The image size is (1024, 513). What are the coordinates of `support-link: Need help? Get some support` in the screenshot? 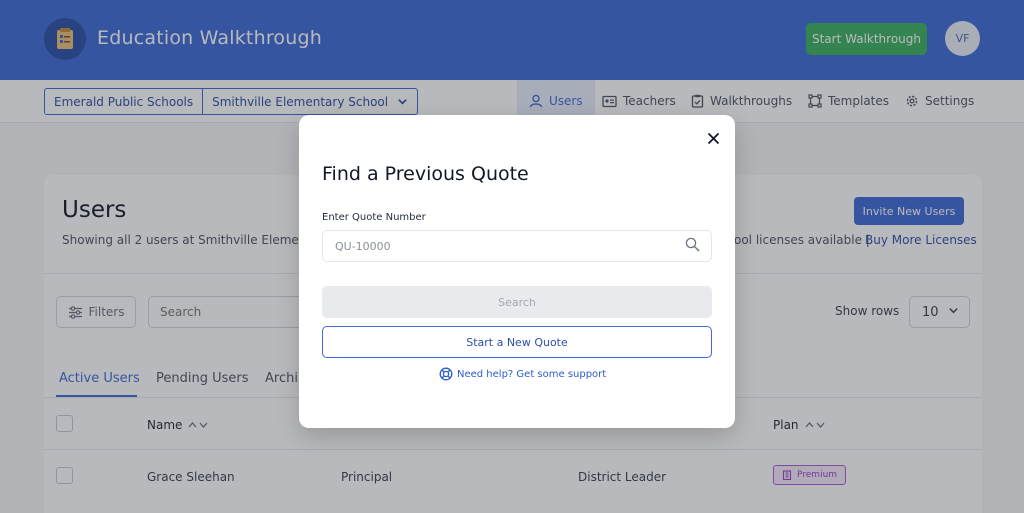 It's located at (522, 374).